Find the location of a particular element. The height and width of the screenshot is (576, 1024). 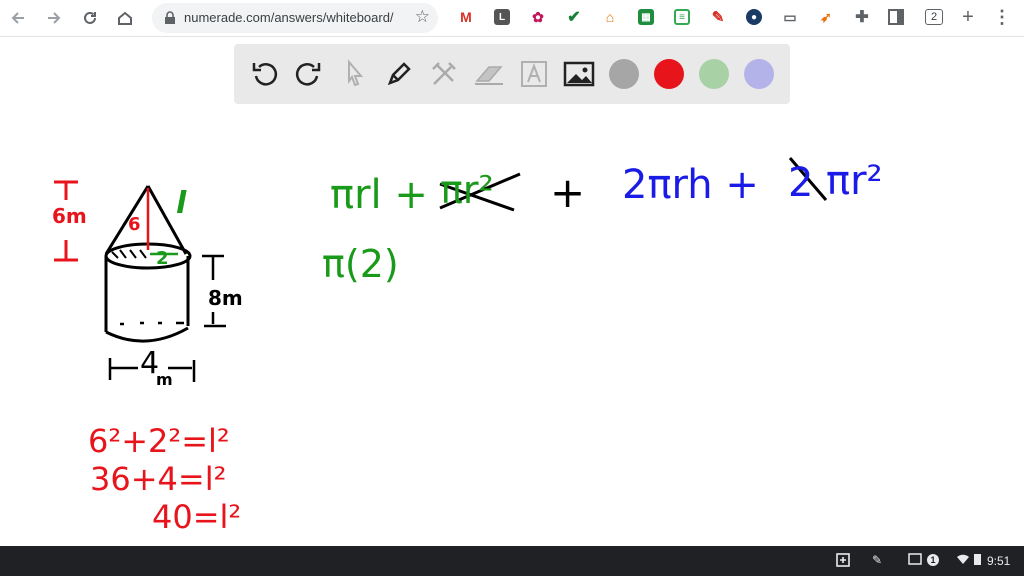

menu-dots-icon: ⋮ is located at coordinates (1002, 17).